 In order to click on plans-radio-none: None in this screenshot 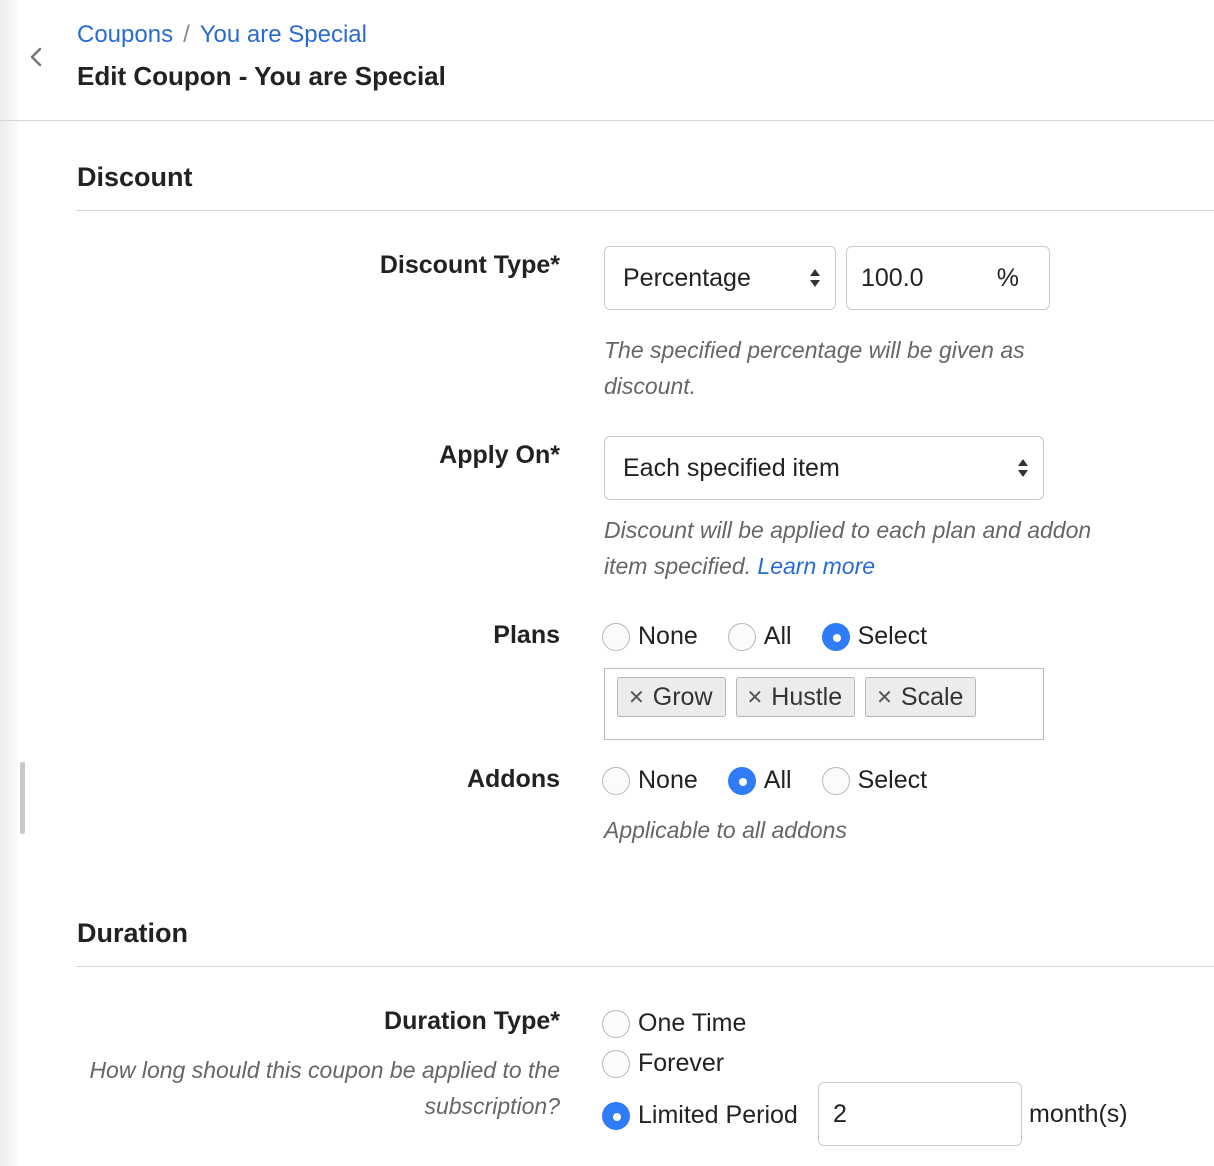, I will do `click(650, 636)`.